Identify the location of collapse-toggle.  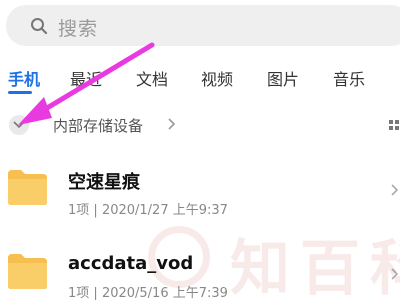
(19, 125).